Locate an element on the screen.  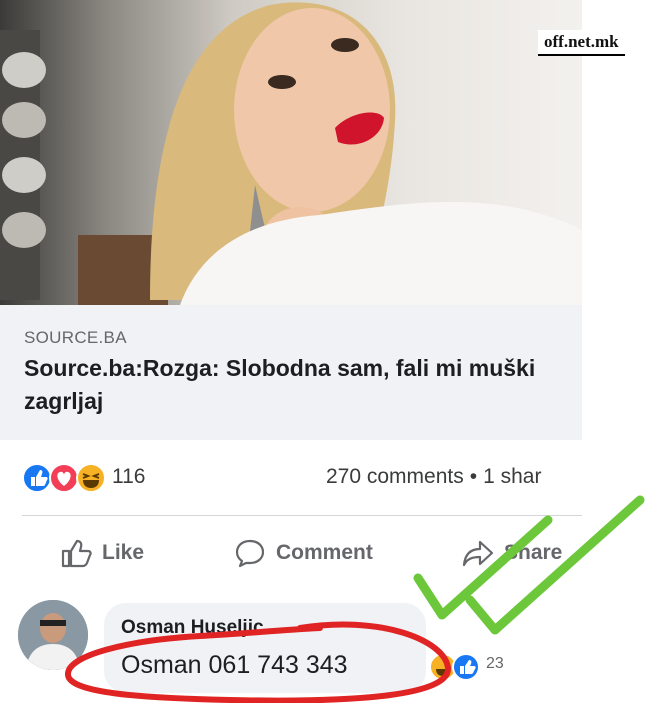
reaction-icons is located at coordinates (66, 478).